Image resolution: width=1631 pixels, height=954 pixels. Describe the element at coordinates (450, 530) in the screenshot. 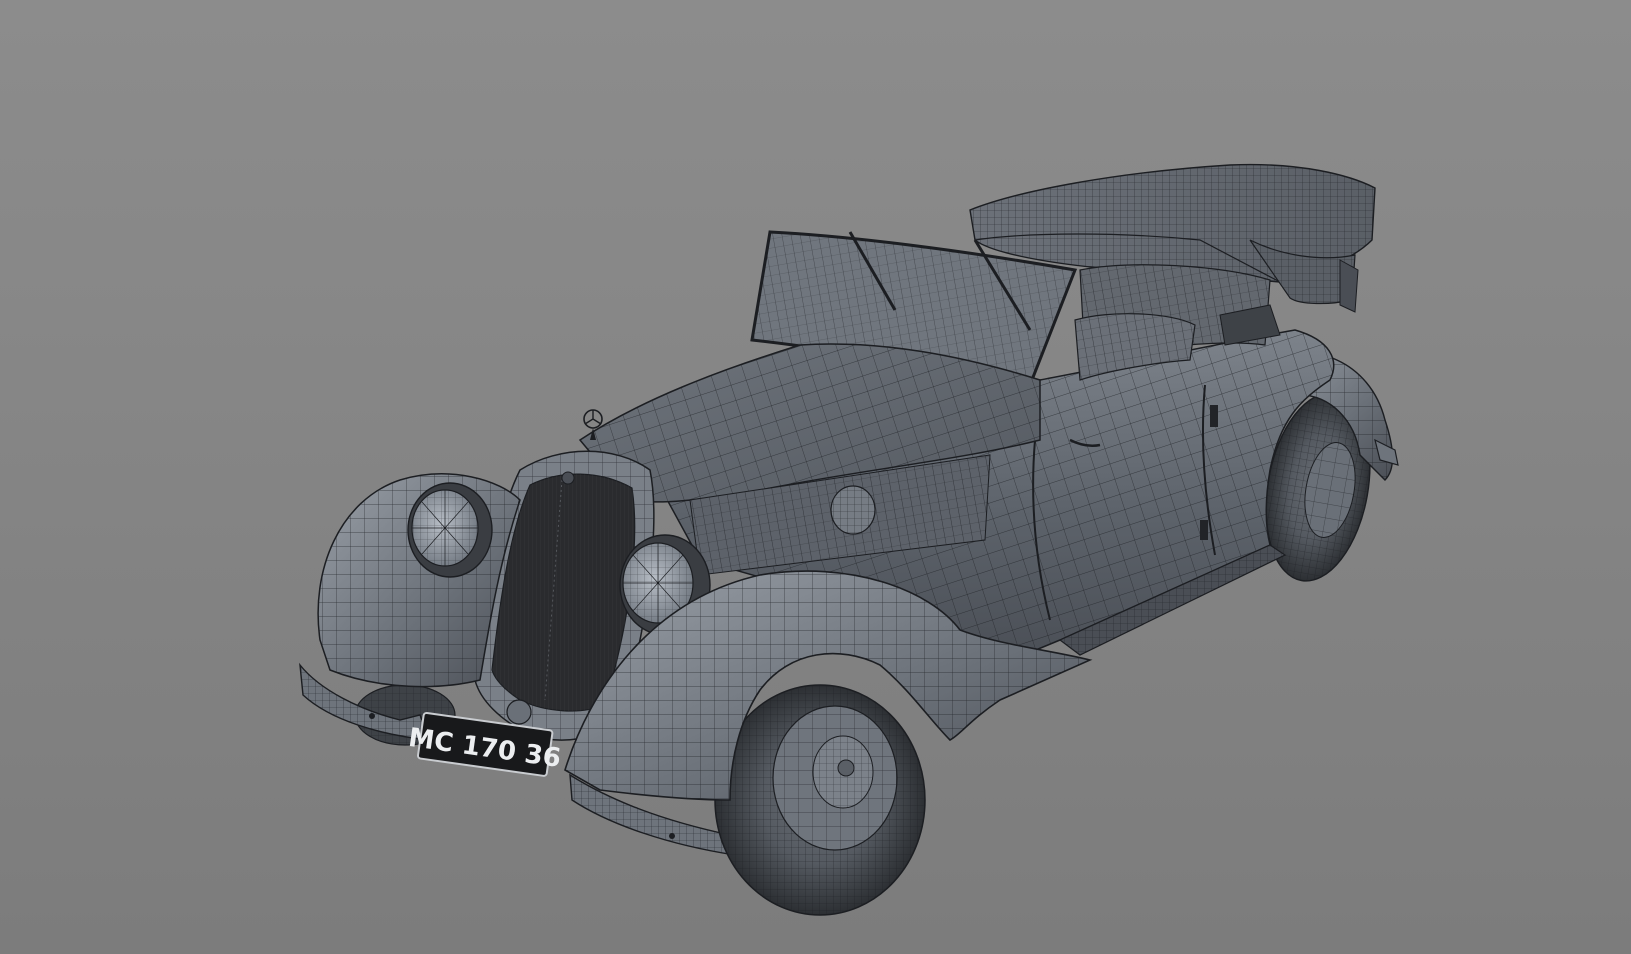

I see `headlamp-left` at that location.